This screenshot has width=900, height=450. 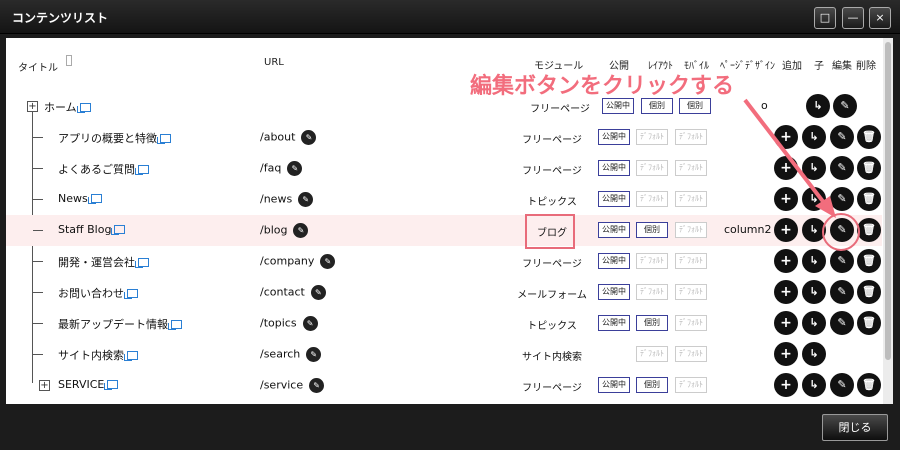 I want to click on row-title: News, so click(x=80, y=198).